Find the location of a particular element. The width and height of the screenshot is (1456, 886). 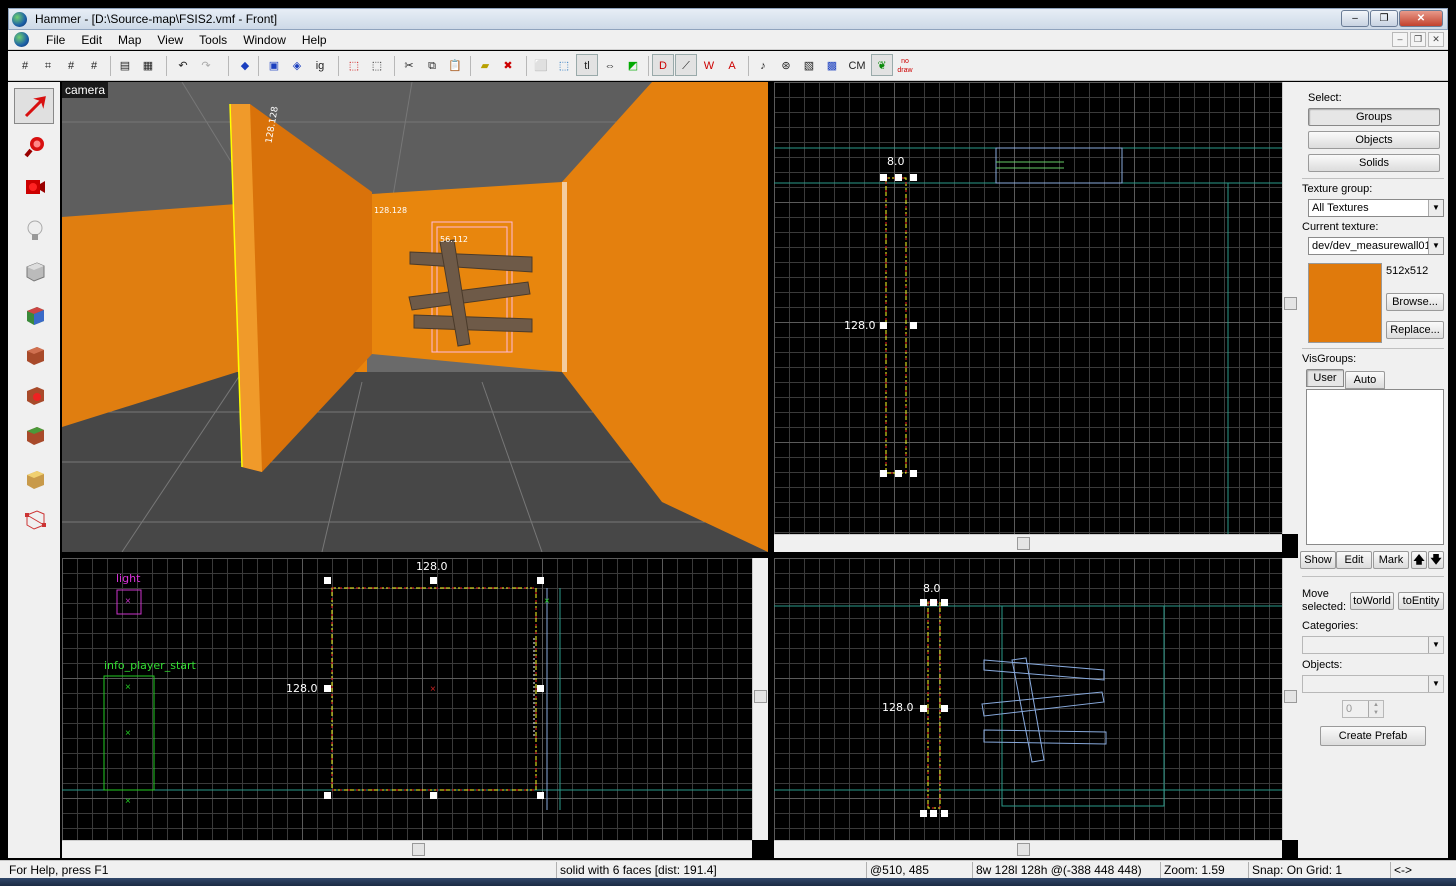

cordon-icon: ▩ is located at coordinates (832, 65).